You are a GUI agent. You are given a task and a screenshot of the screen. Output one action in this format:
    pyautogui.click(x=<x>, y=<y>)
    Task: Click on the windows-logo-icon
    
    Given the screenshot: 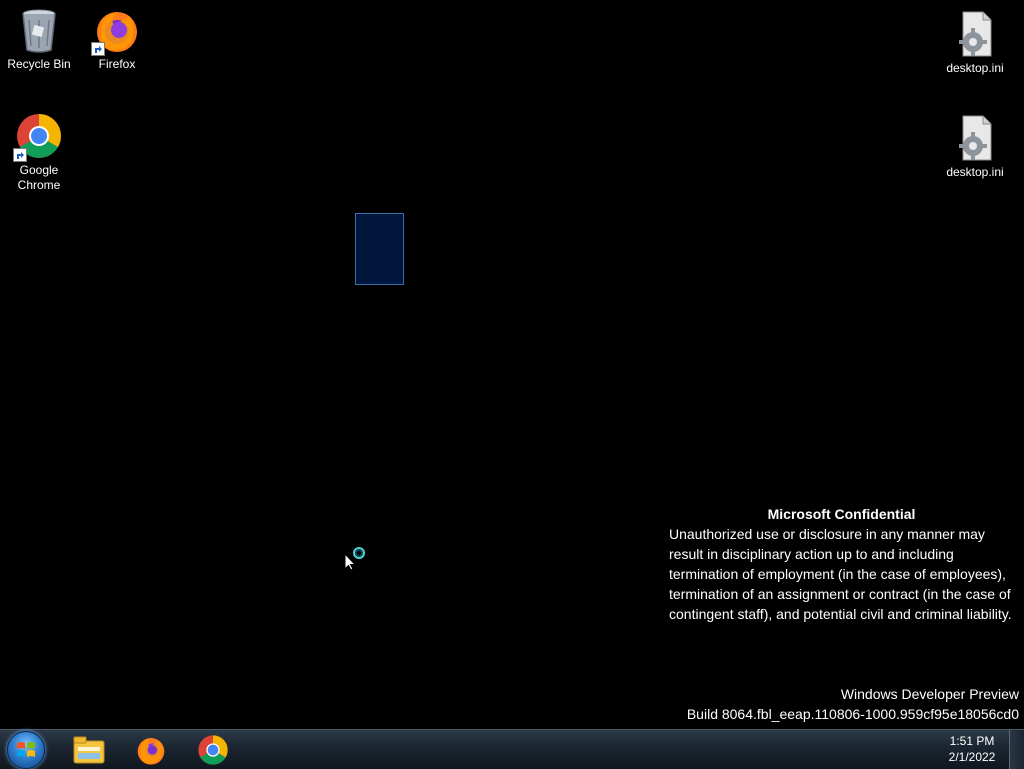 What is the action you would take?
    pyautogui.click(x=26, y=749)
    